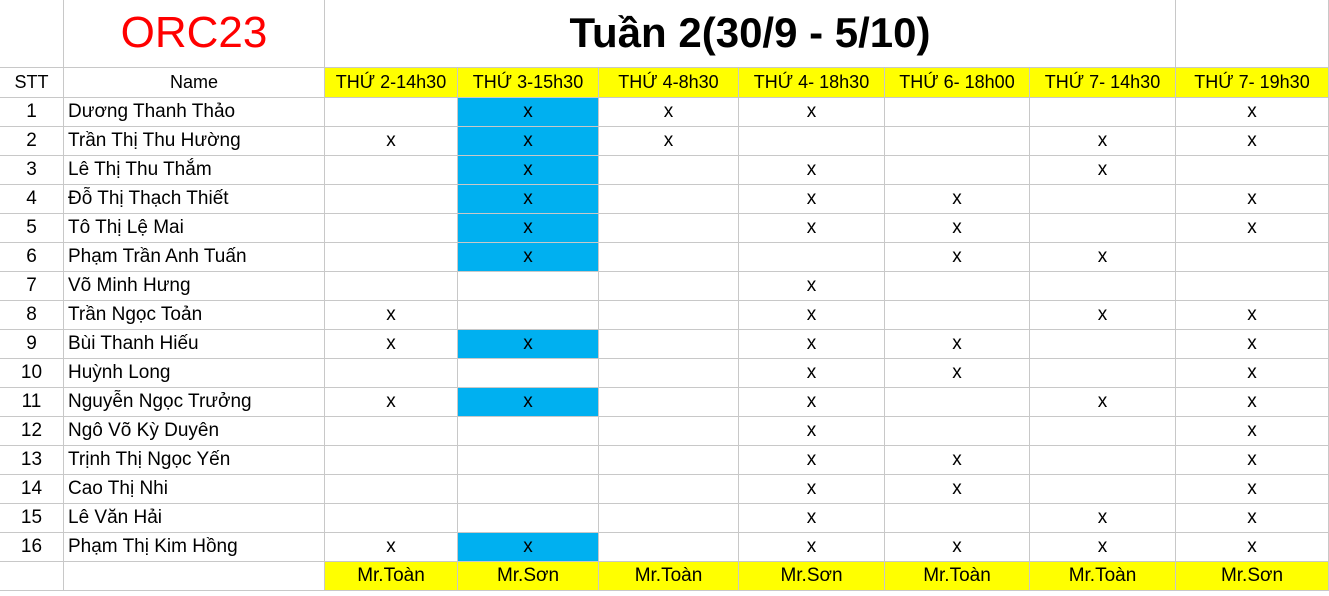  I want to click on row-name: Bùi Thanh Hiếu, so click(194, 344).